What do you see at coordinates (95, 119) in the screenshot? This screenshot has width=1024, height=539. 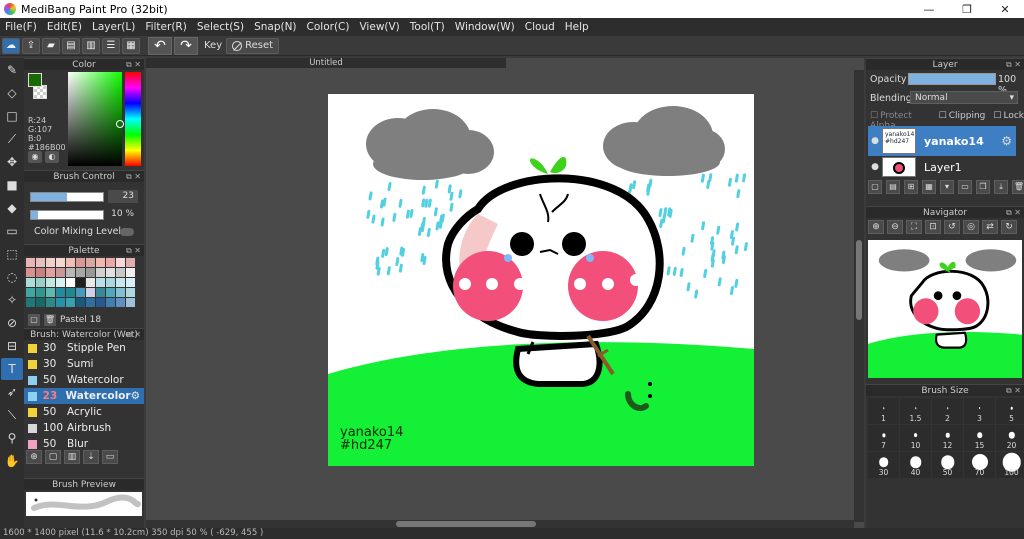 I see `saturation-value-picker` at bounding box center [95, 119].